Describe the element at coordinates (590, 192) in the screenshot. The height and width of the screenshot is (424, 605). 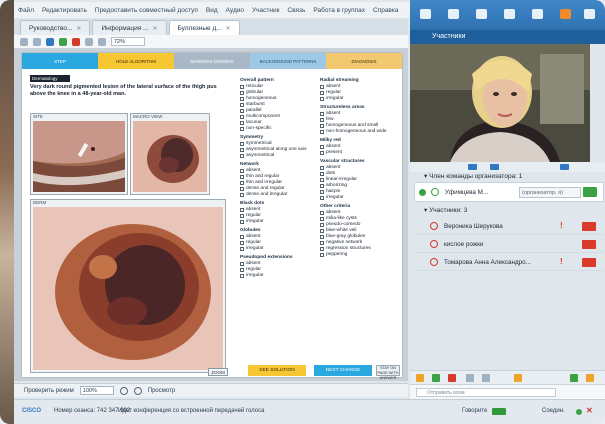
I see `camera-icon` at that location.